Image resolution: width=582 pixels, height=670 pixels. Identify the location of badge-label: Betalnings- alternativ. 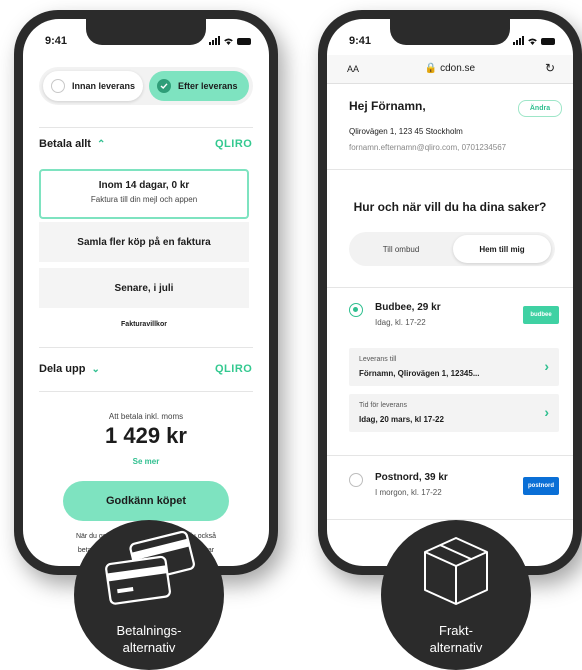
(149, 639).